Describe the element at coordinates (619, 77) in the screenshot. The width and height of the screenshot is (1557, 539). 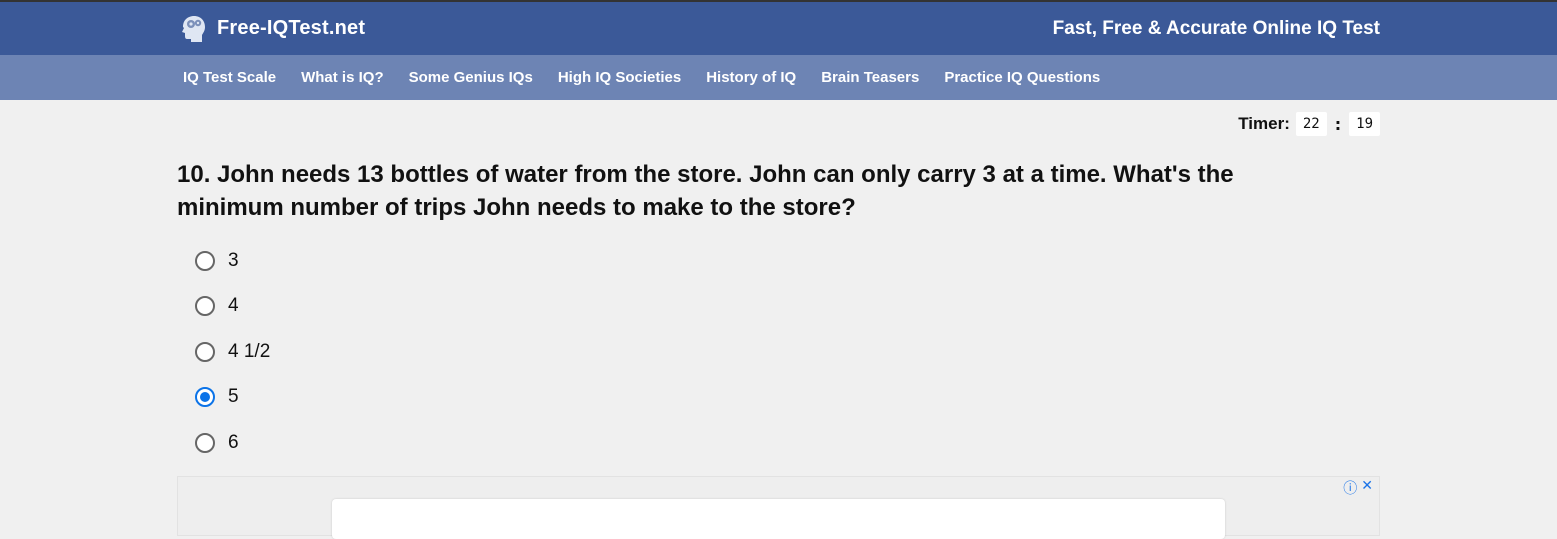
I see `nav-item-high-iq-societies: High IQ Societies` at that location.